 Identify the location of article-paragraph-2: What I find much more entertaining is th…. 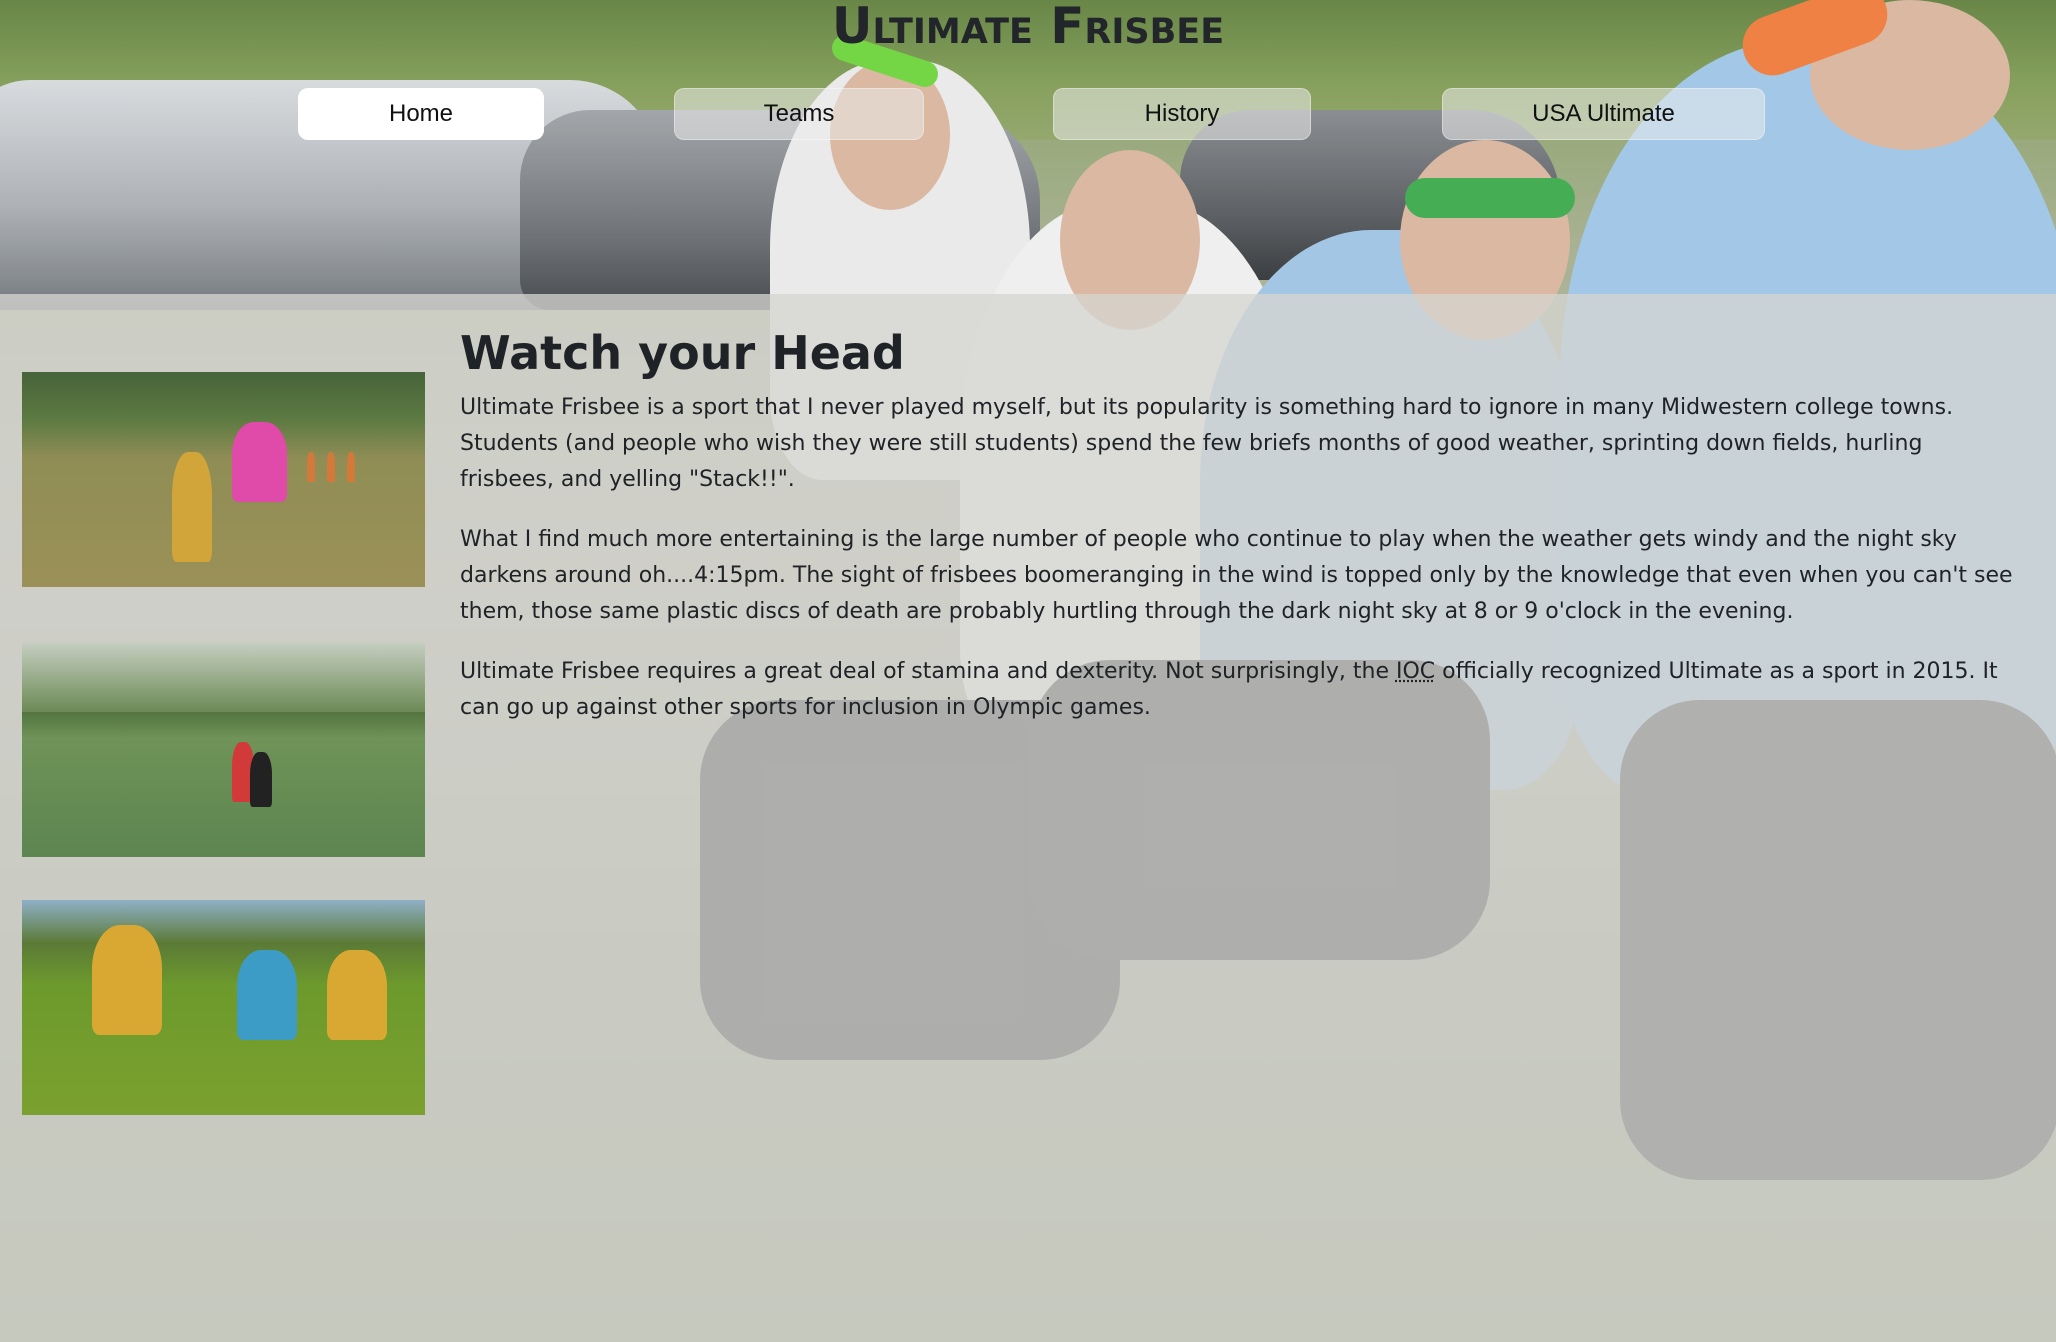
(1236, 575).